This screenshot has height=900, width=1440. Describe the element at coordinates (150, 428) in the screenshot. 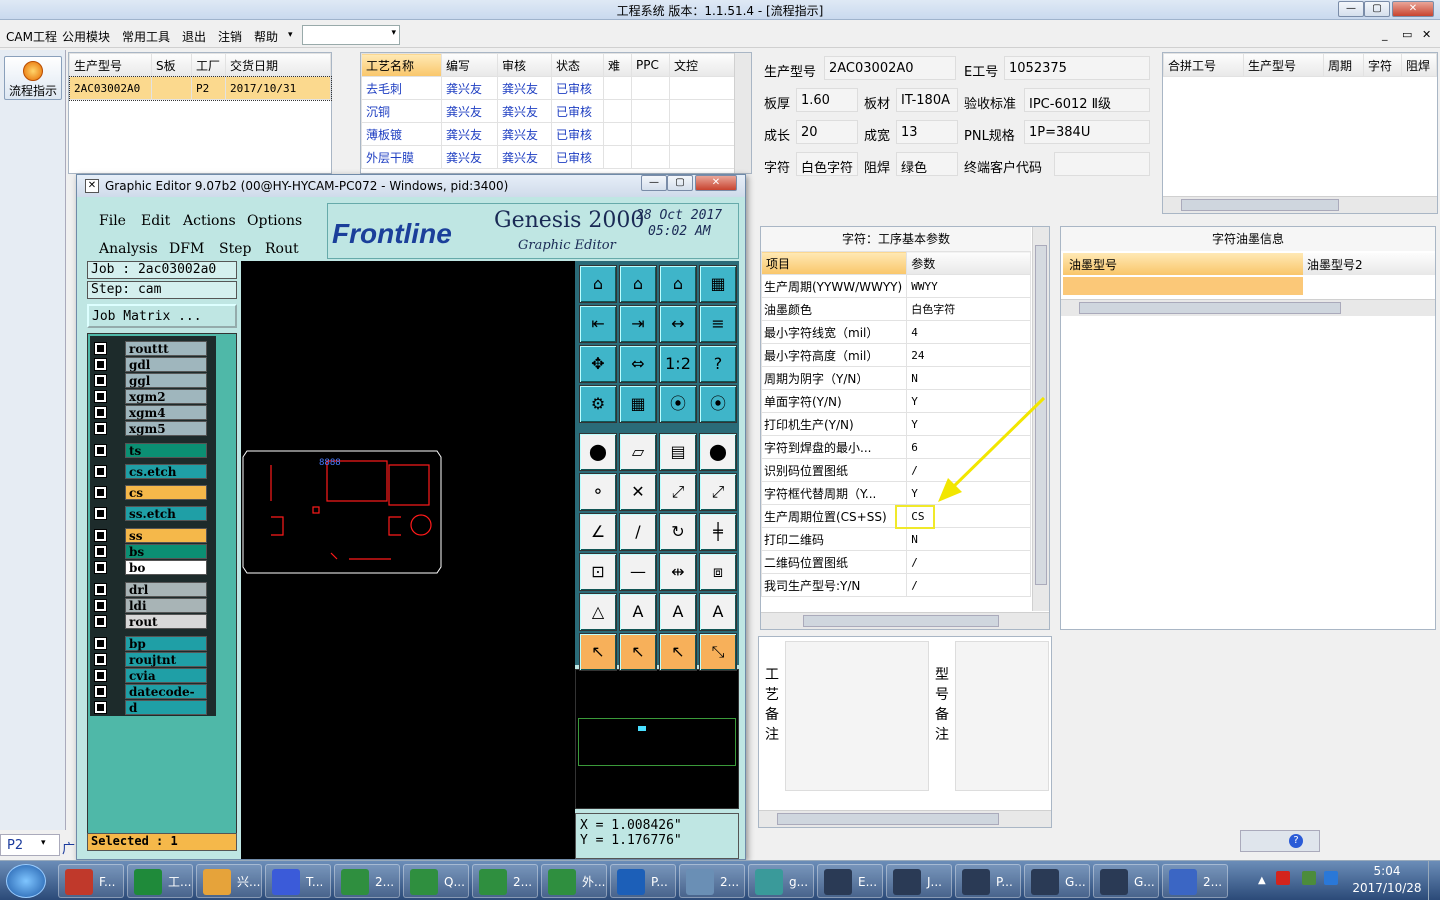

I see `layer-row: xgm5` at that location.